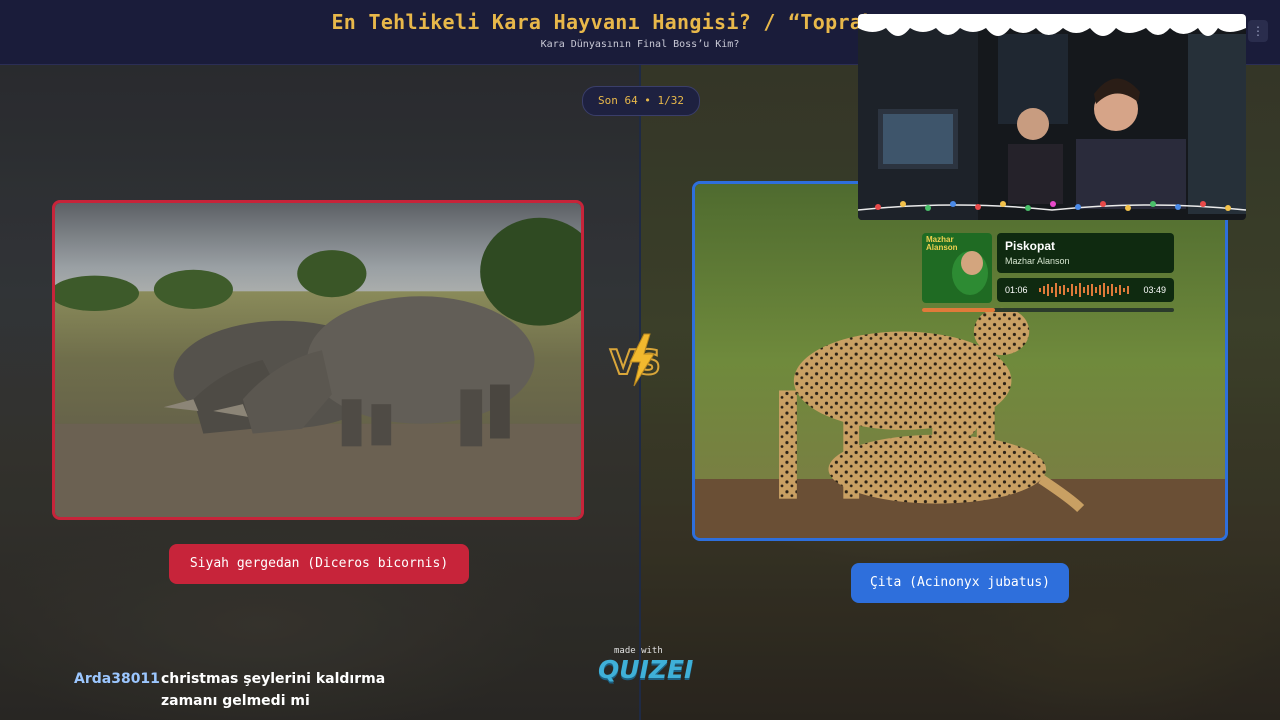  What do you see at coordinates (1016, 290) in the screenshot?
I see `elapsed-time: 01:06` at bounding box center [1016, 290].